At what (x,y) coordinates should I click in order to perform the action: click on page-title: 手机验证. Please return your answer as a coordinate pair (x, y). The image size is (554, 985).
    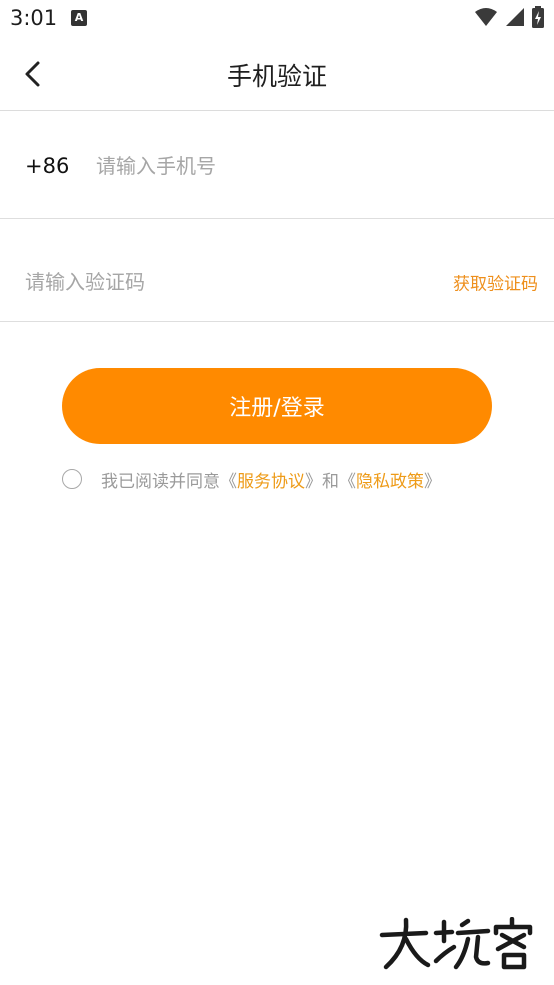
    Looking at the image, I should click on (276, 76).